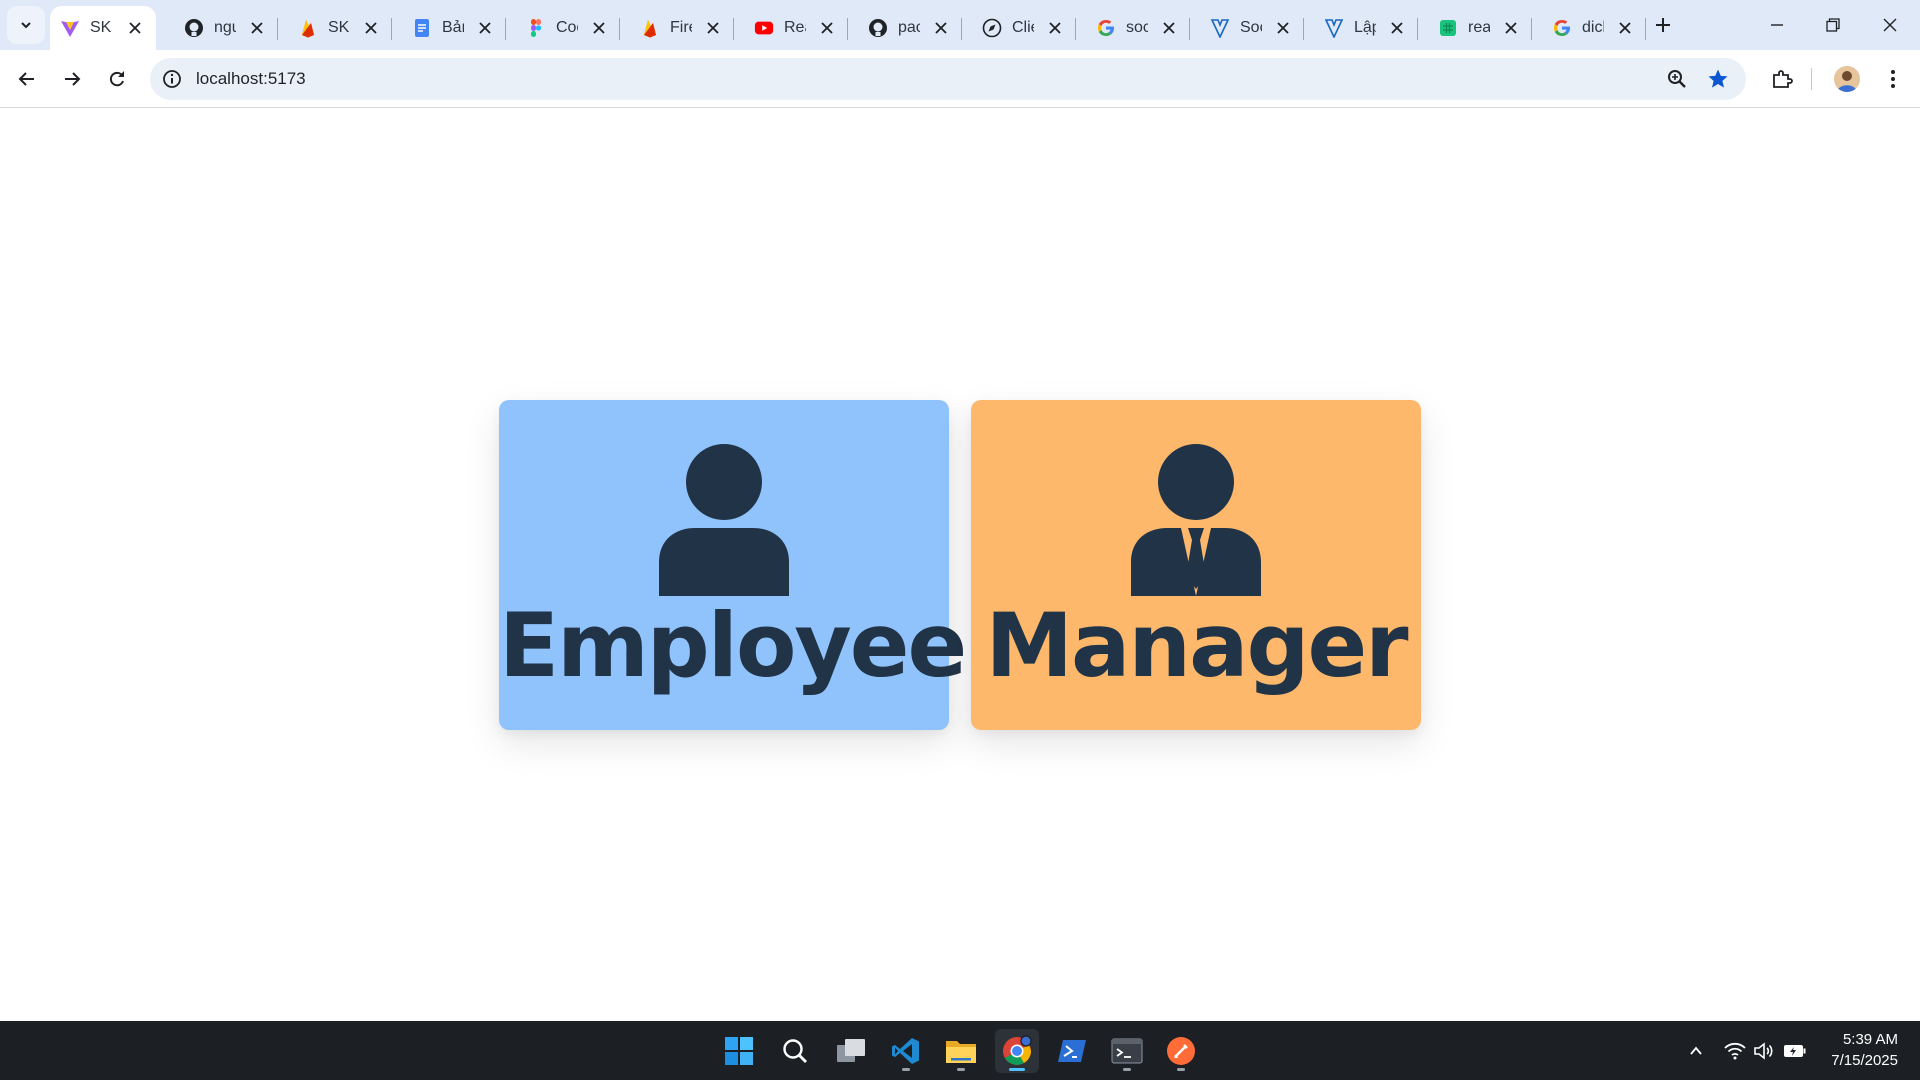  What do you see at coordinates (1593, 27) in the screenshot?
I see `tab-title: dich` at bounding box center [1593, 27].